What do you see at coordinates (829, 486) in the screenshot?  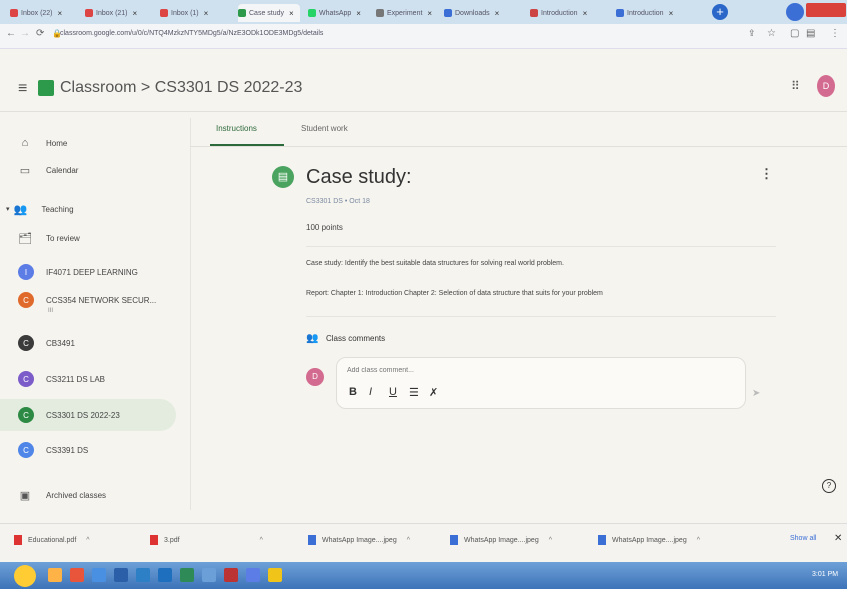 I see `help-icon: ?` at bounding box center [829, 486].